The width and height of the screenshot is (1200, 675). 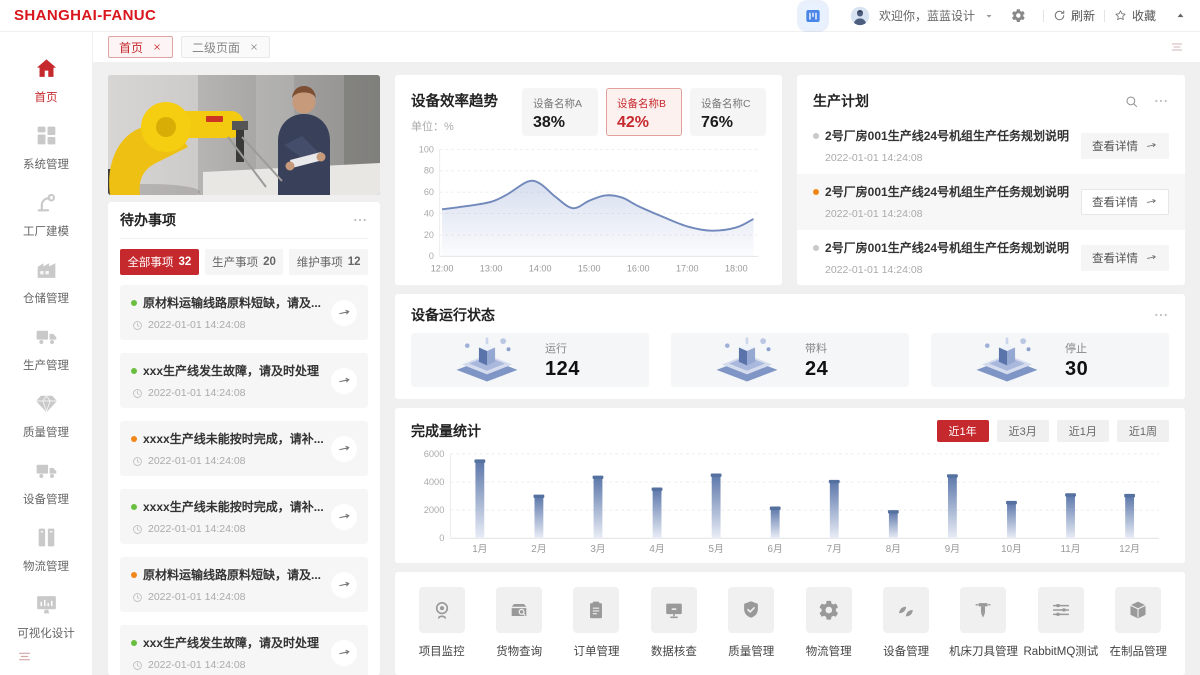 I want to click on status-label: 运行, so click(x=556, y=348).